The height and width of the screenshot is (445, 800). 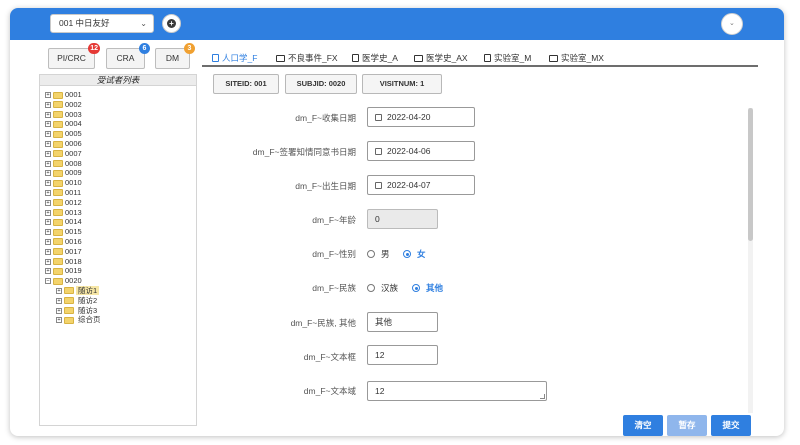 What do you see at coordinates (378, 151) in the screenshot?
I see `calendar-icon` at bounding box center [378, 151].